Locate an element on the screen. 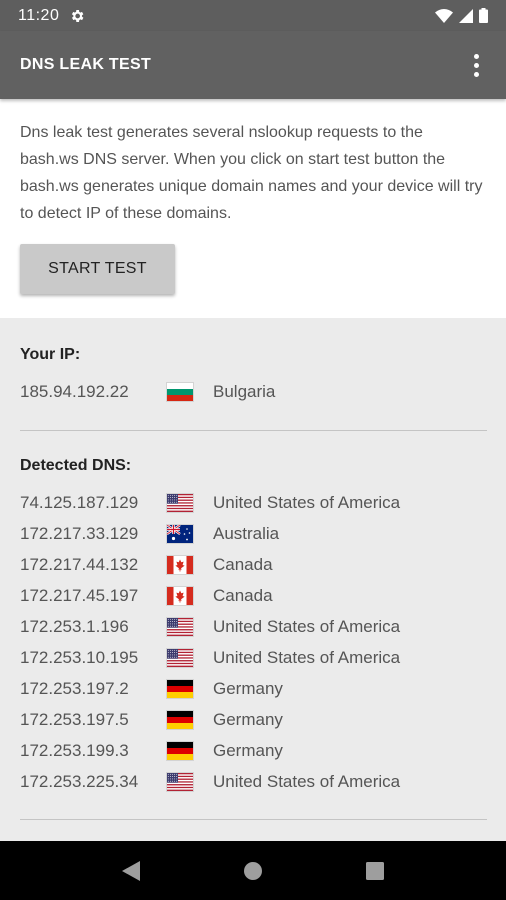  dns-ip-address: 172.253.199.3 is located at coordinates (74, 750).